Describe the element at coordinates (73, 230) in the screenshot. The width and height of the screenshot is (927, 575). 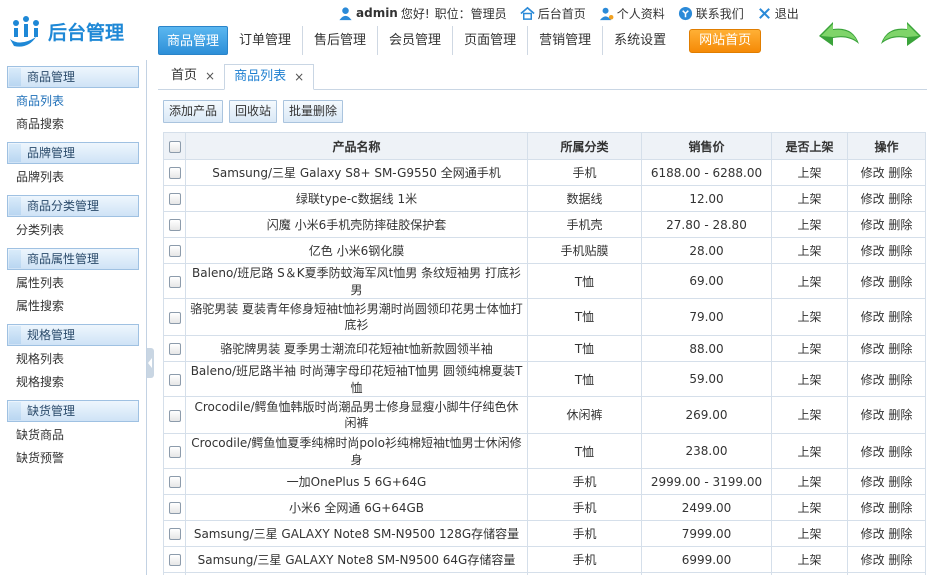
I see `sidebar-item-category-list: 分类列表` at that location.